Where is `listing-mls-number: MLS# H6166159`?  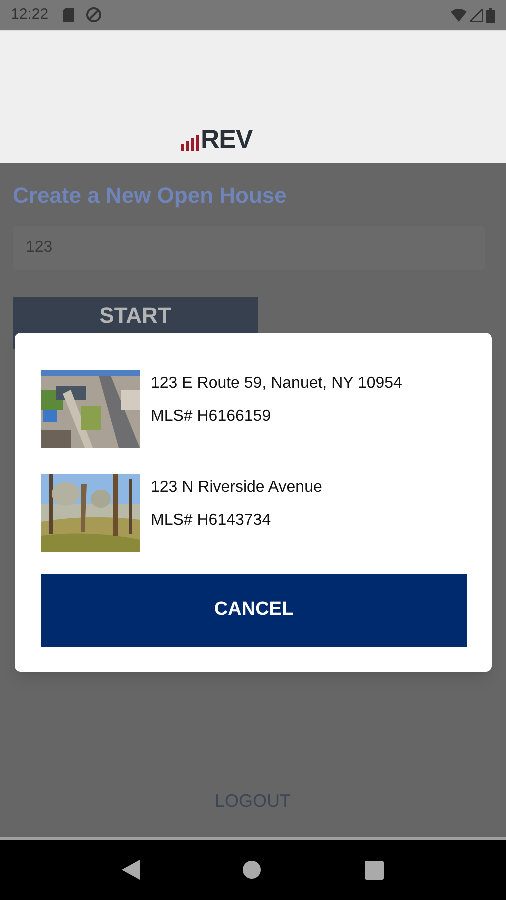 listing-mls-number: MLS# H6166159 is located at coordinates (211, 417).